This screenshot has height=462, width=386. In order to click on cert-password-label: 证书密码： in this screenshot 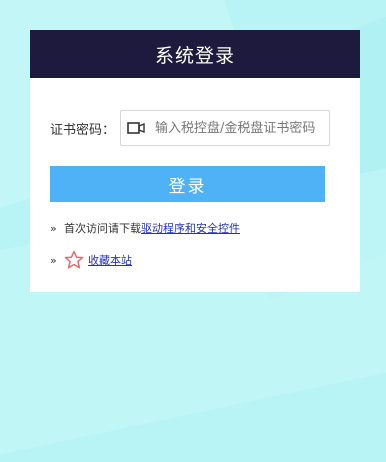, I will do `click(83, 130)`.